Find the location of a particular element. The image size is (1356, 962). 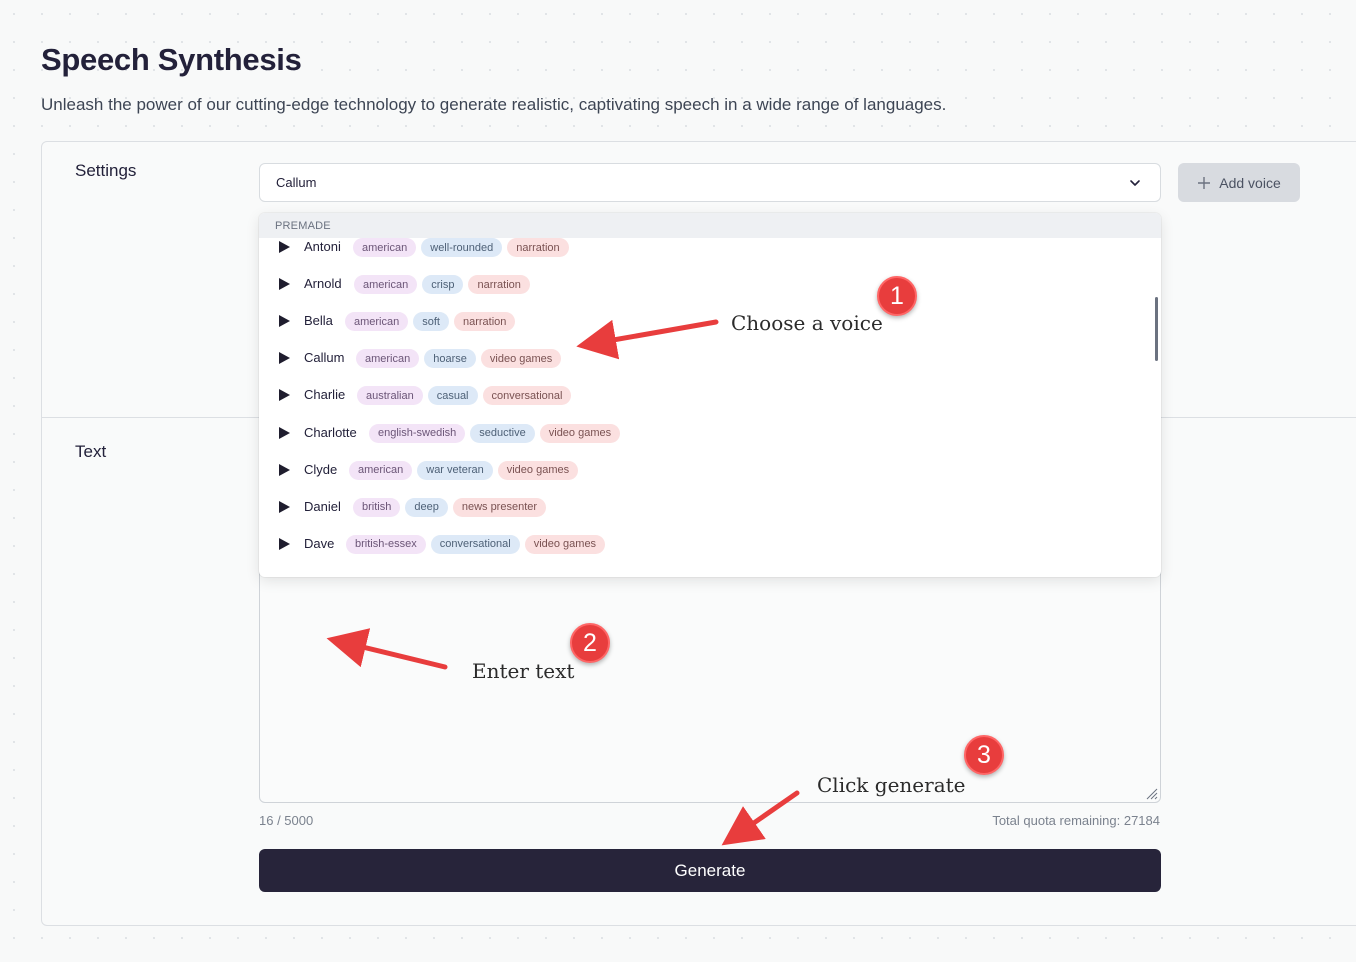

voice-name: Dave is located at coordinates (319, 543).